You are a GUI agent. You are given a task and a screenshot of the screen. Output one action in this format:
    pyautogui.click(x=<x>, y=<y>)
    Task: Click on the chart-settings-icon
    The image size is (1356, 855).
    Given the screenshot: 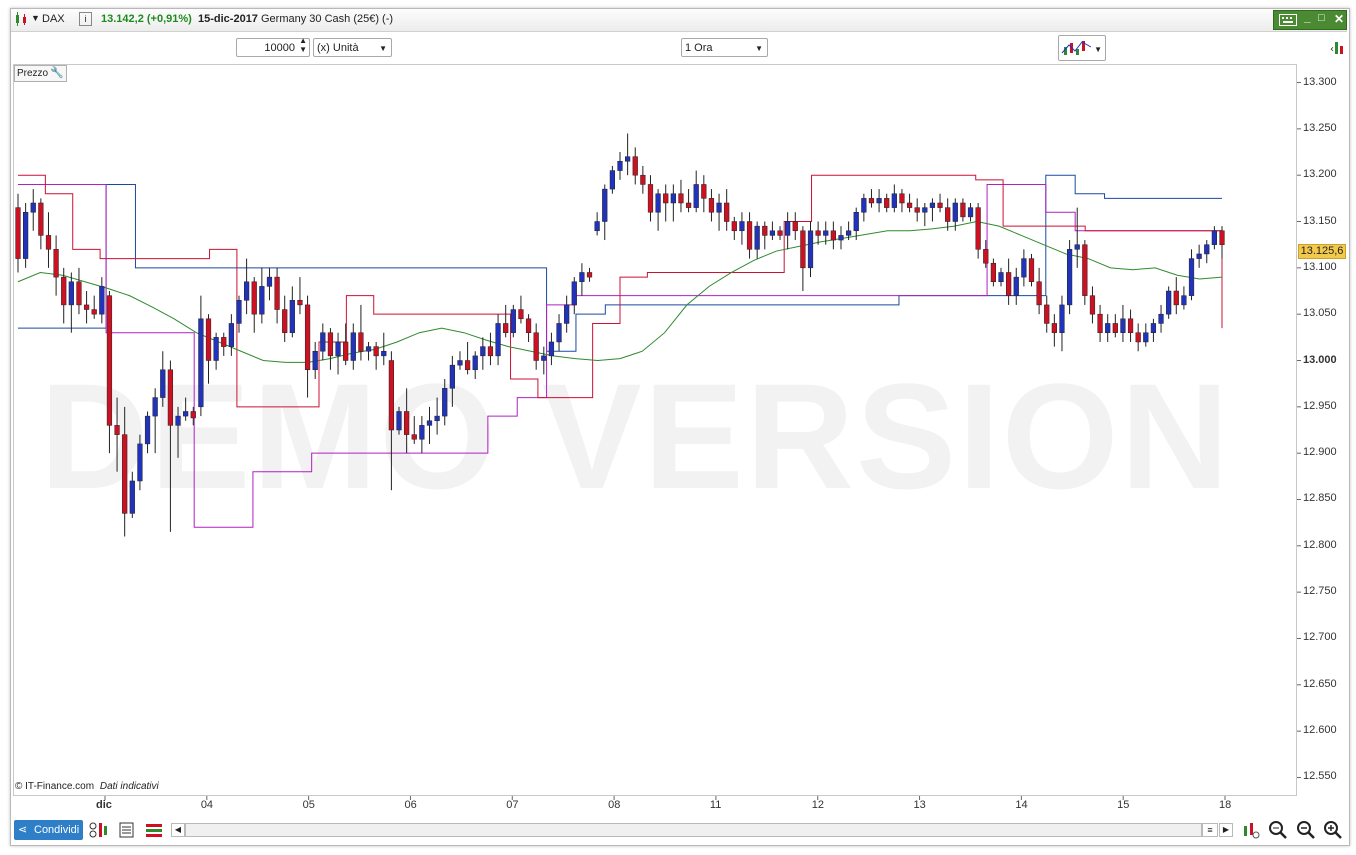 What is the action you would take?
    pyautogui.click(x=1251, y=831)
    